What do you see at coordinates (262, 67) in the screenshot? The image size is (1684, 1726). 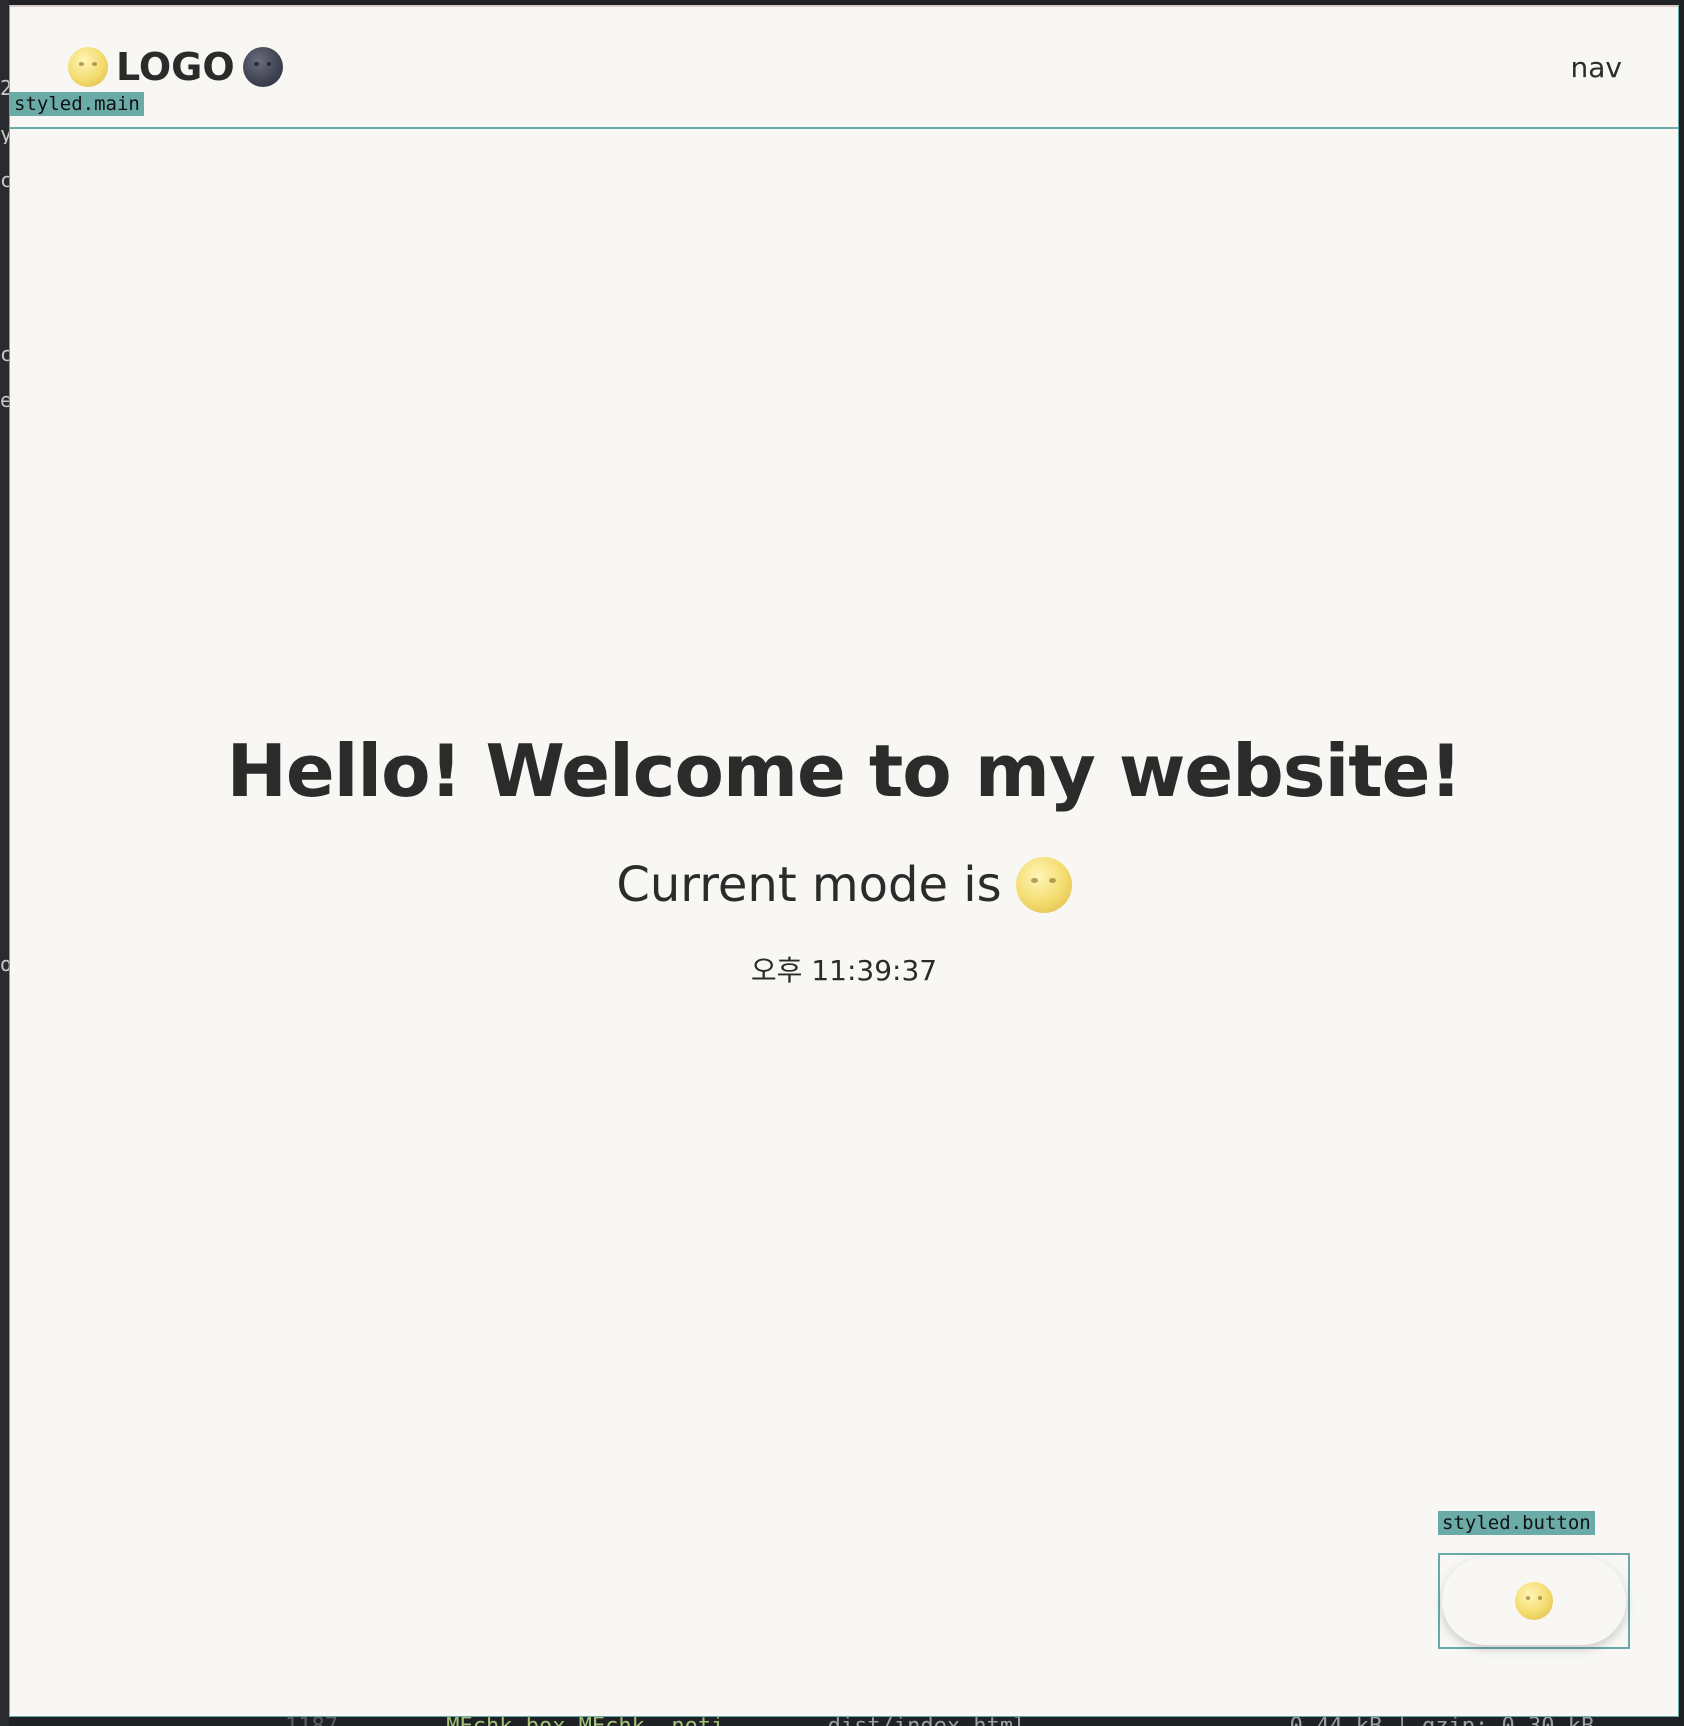 I see `new-moon-face-icon` at bounding box center [262, 67].